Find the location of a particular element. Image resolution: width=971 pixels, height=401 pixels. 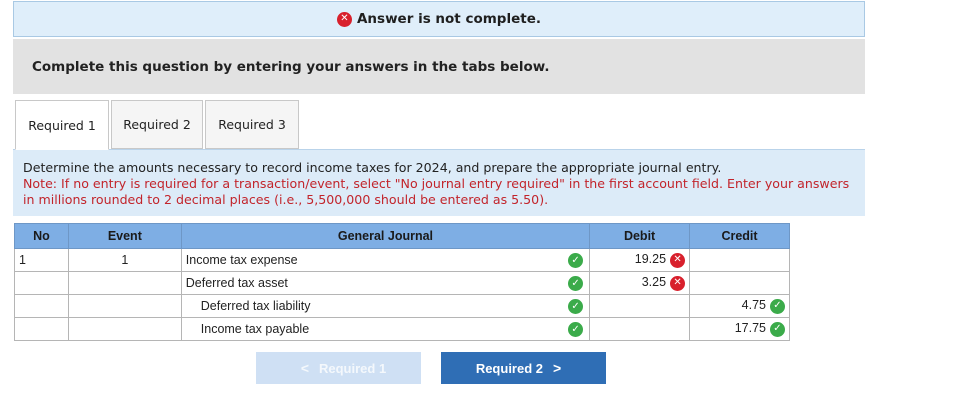

answer-status-banner: ✕ Answer is not complete. is located at coordinates (439, 19).